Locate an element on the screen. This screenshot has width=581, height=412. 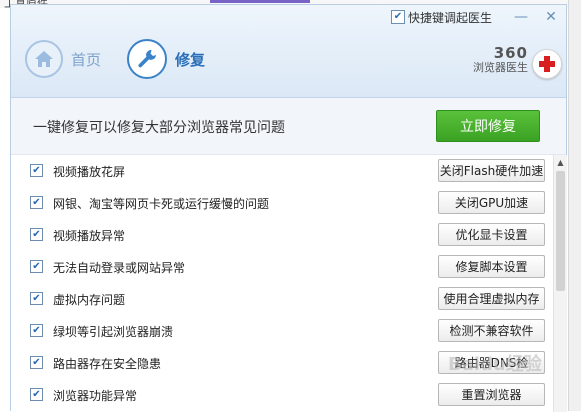
repair-promo-bar: 一键修复可以修复大部分浏览器常见问题 立即修复 is located at coordinates (288, 126).